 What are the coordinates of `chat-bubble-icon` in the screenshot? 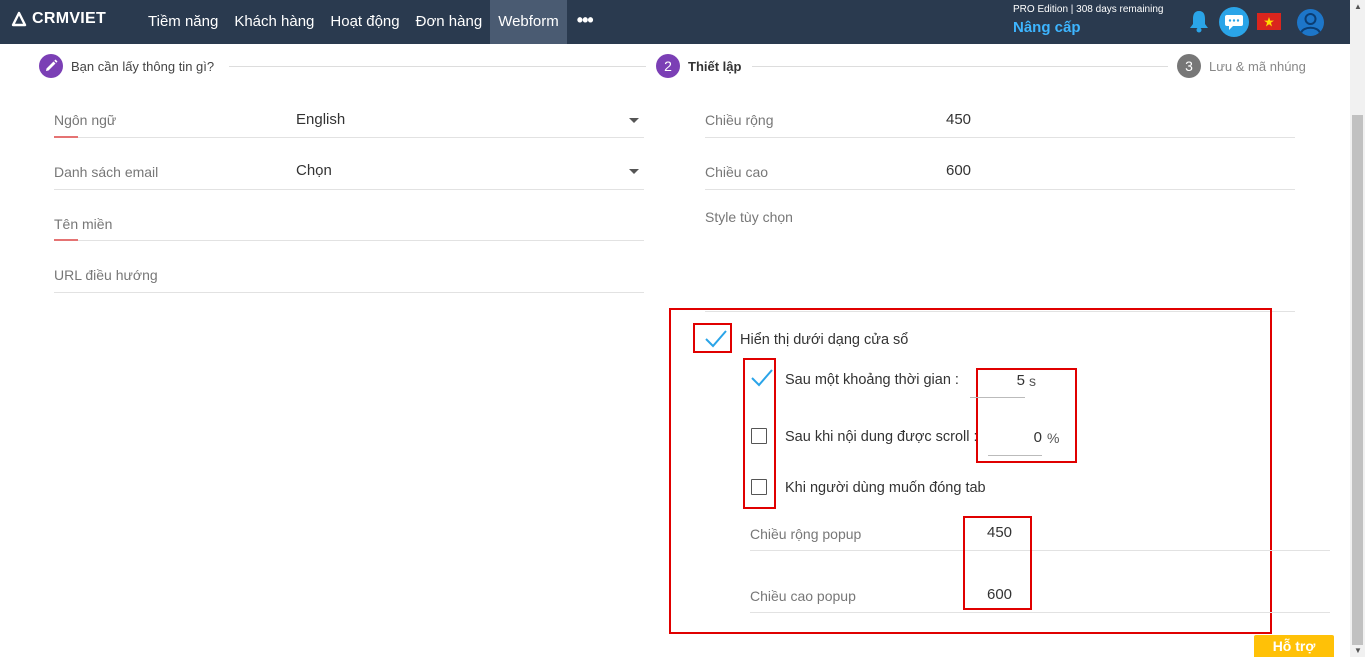 It's located at (1234, 22).